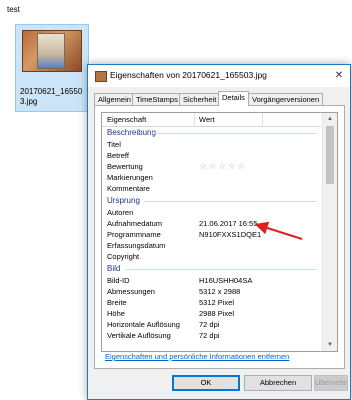 The width and height of the screenshot is (352, 400). What do you see at coordinates (233, 98) in the screenshot?
I see `tab-details: Details` at bounding box center [233, 98].